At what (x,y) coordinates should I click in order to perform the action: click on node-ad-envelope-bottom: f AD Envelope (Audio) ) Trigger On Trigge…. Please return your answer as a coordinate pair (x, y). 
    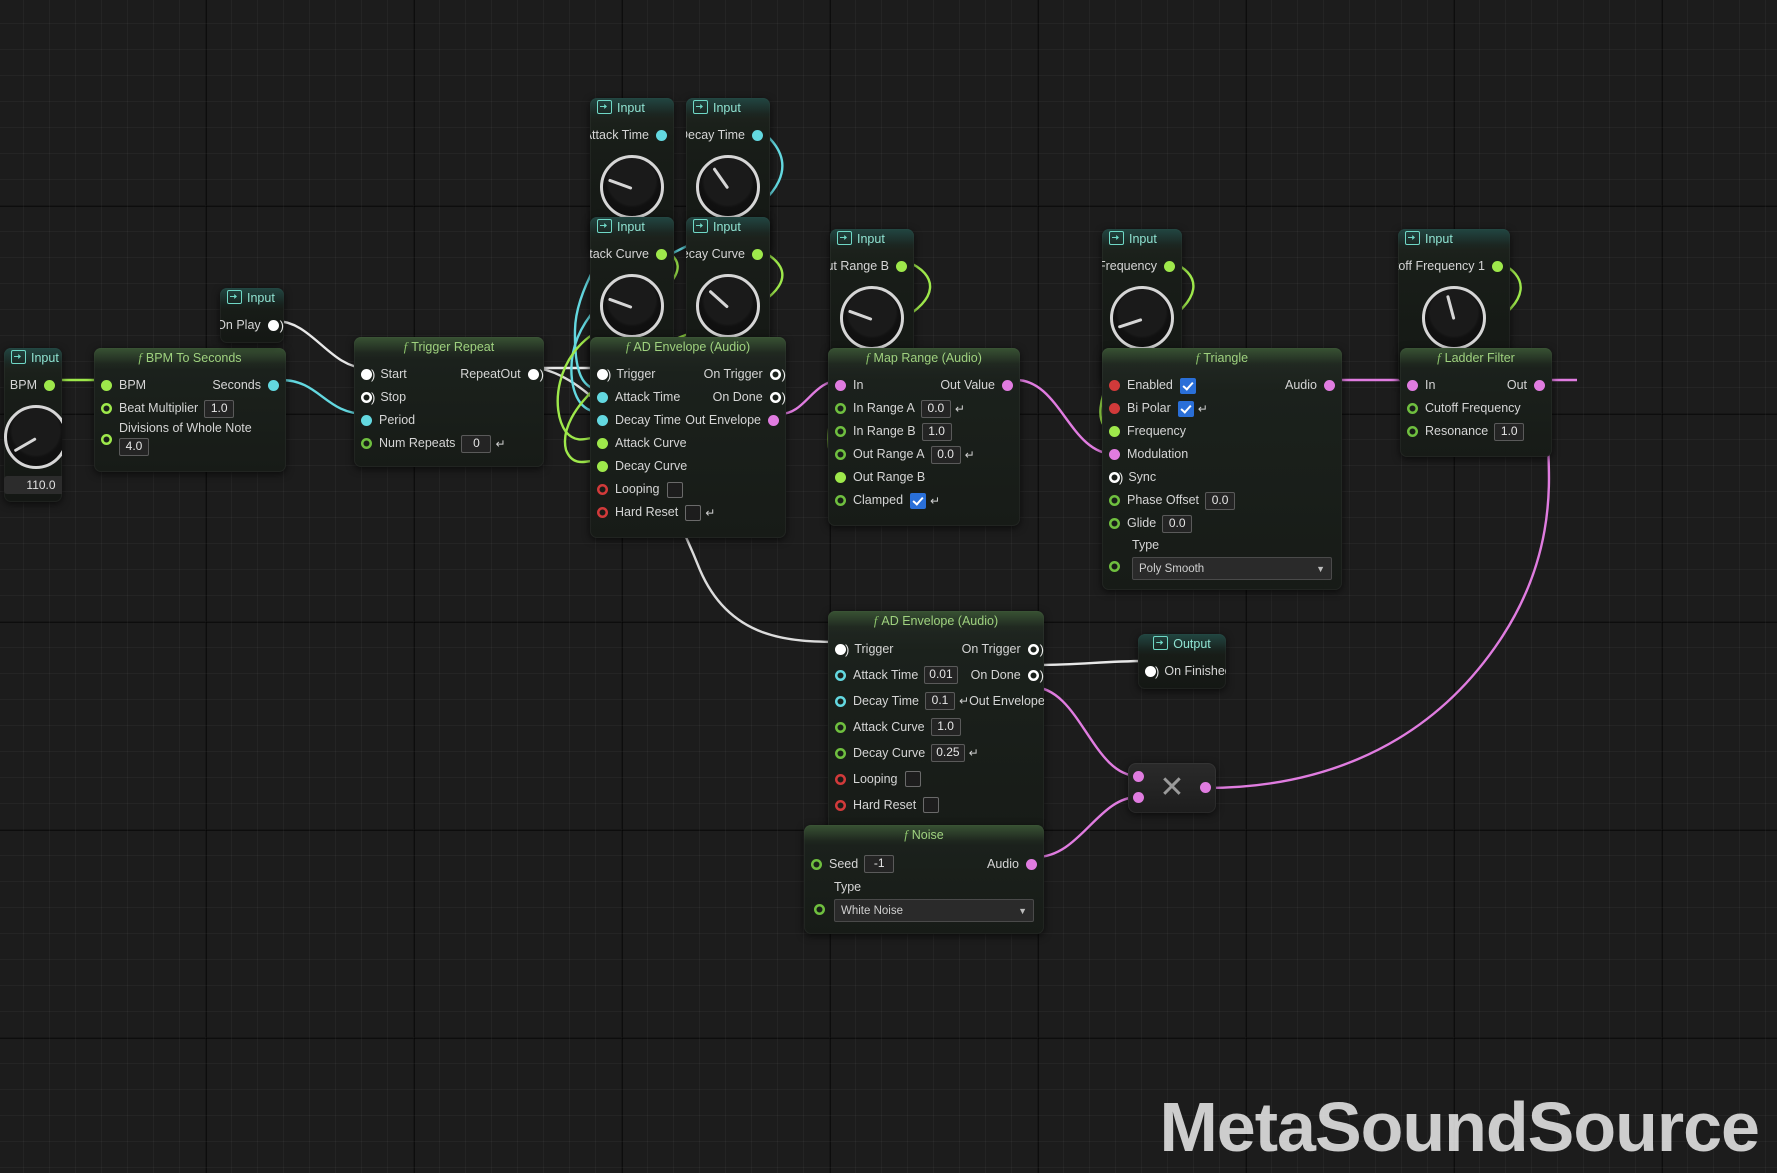
    Looking at the image, I should click on (936, 721).